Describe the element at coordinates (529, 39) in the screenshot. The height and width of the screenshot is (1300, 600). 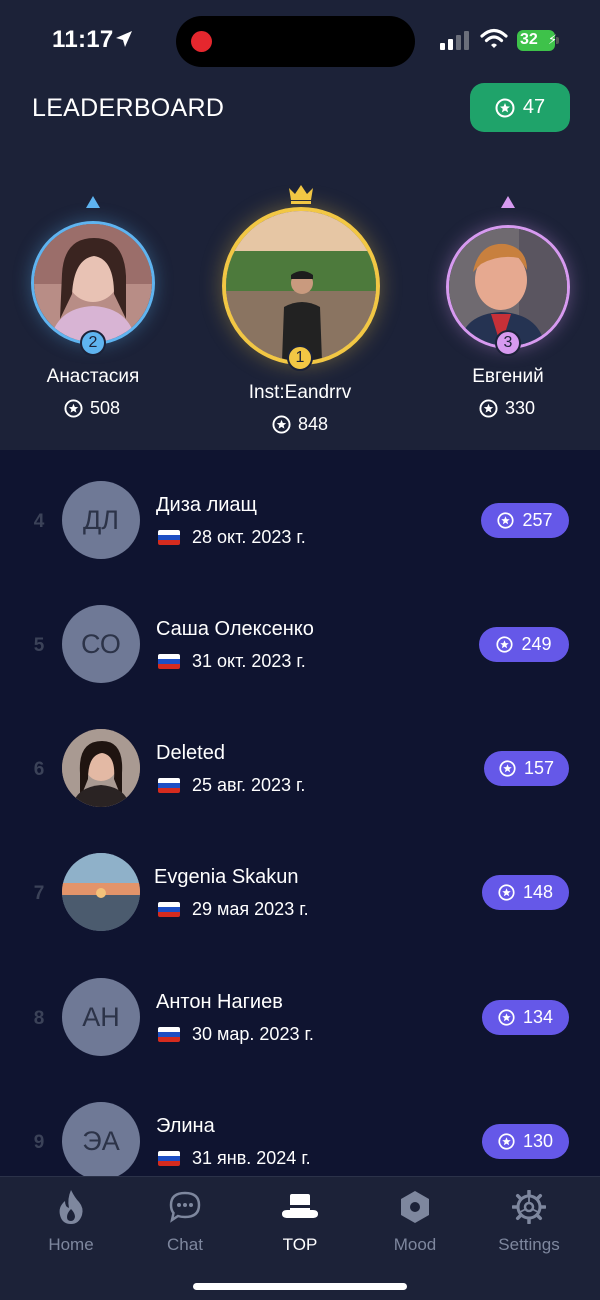
I see `battery-percent: 32` at that location.